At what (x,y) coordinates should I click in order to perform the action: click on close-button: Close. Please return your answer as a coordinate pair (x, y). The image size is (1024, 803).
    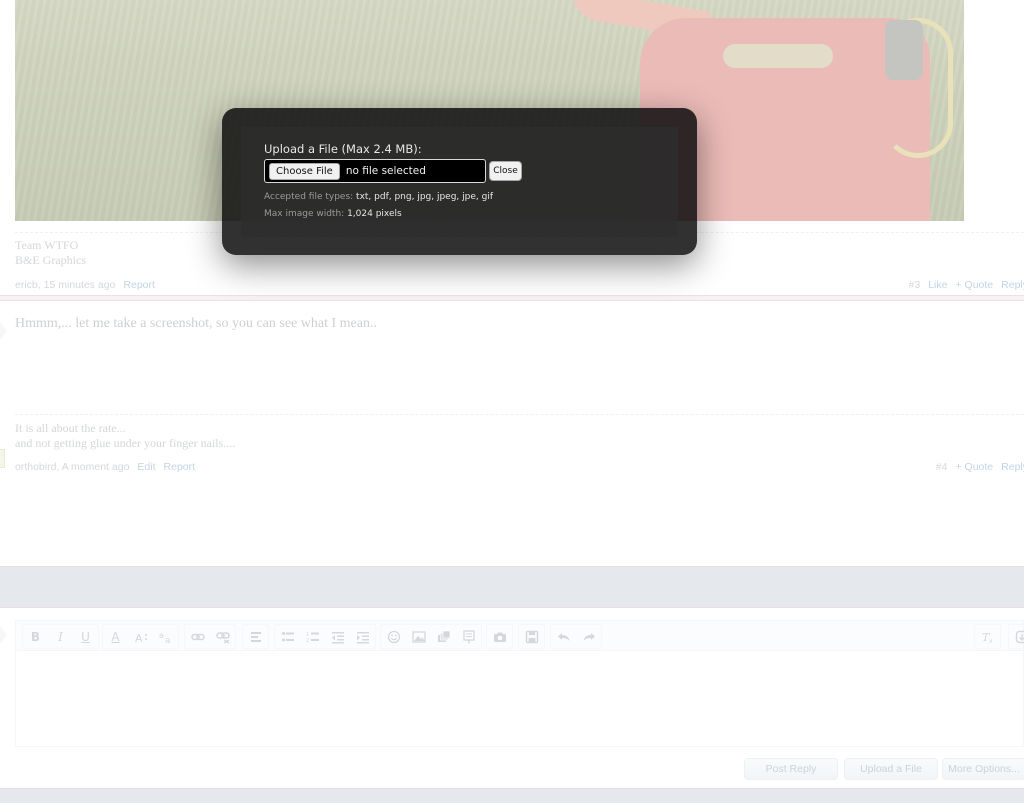
    Looking at the image, I should click on (505, 171).